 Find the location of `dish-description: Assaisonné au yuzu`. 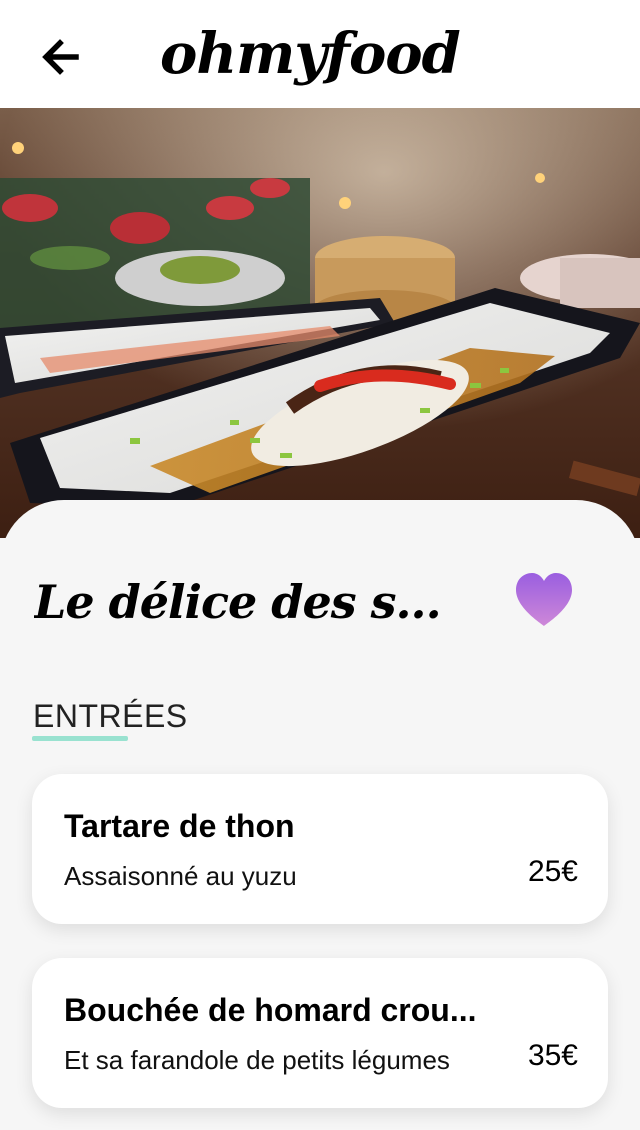

dish-description: Assaisonné au yuzu is located at coordinates (180, 876).